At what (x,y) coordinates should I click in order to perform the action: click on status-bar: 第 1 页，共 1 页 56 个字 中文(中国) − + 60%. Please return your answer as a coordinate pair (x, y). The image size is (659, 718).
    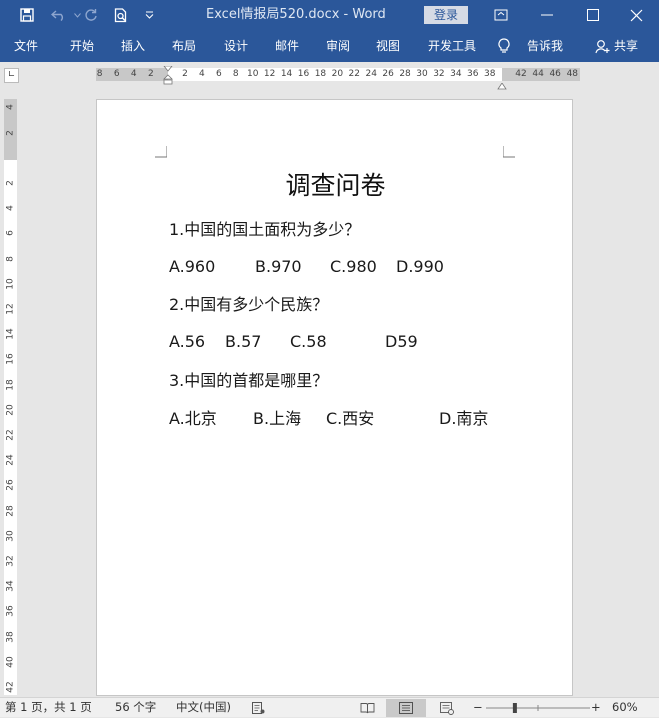
    Looking at the image, I should click on (329, 707).